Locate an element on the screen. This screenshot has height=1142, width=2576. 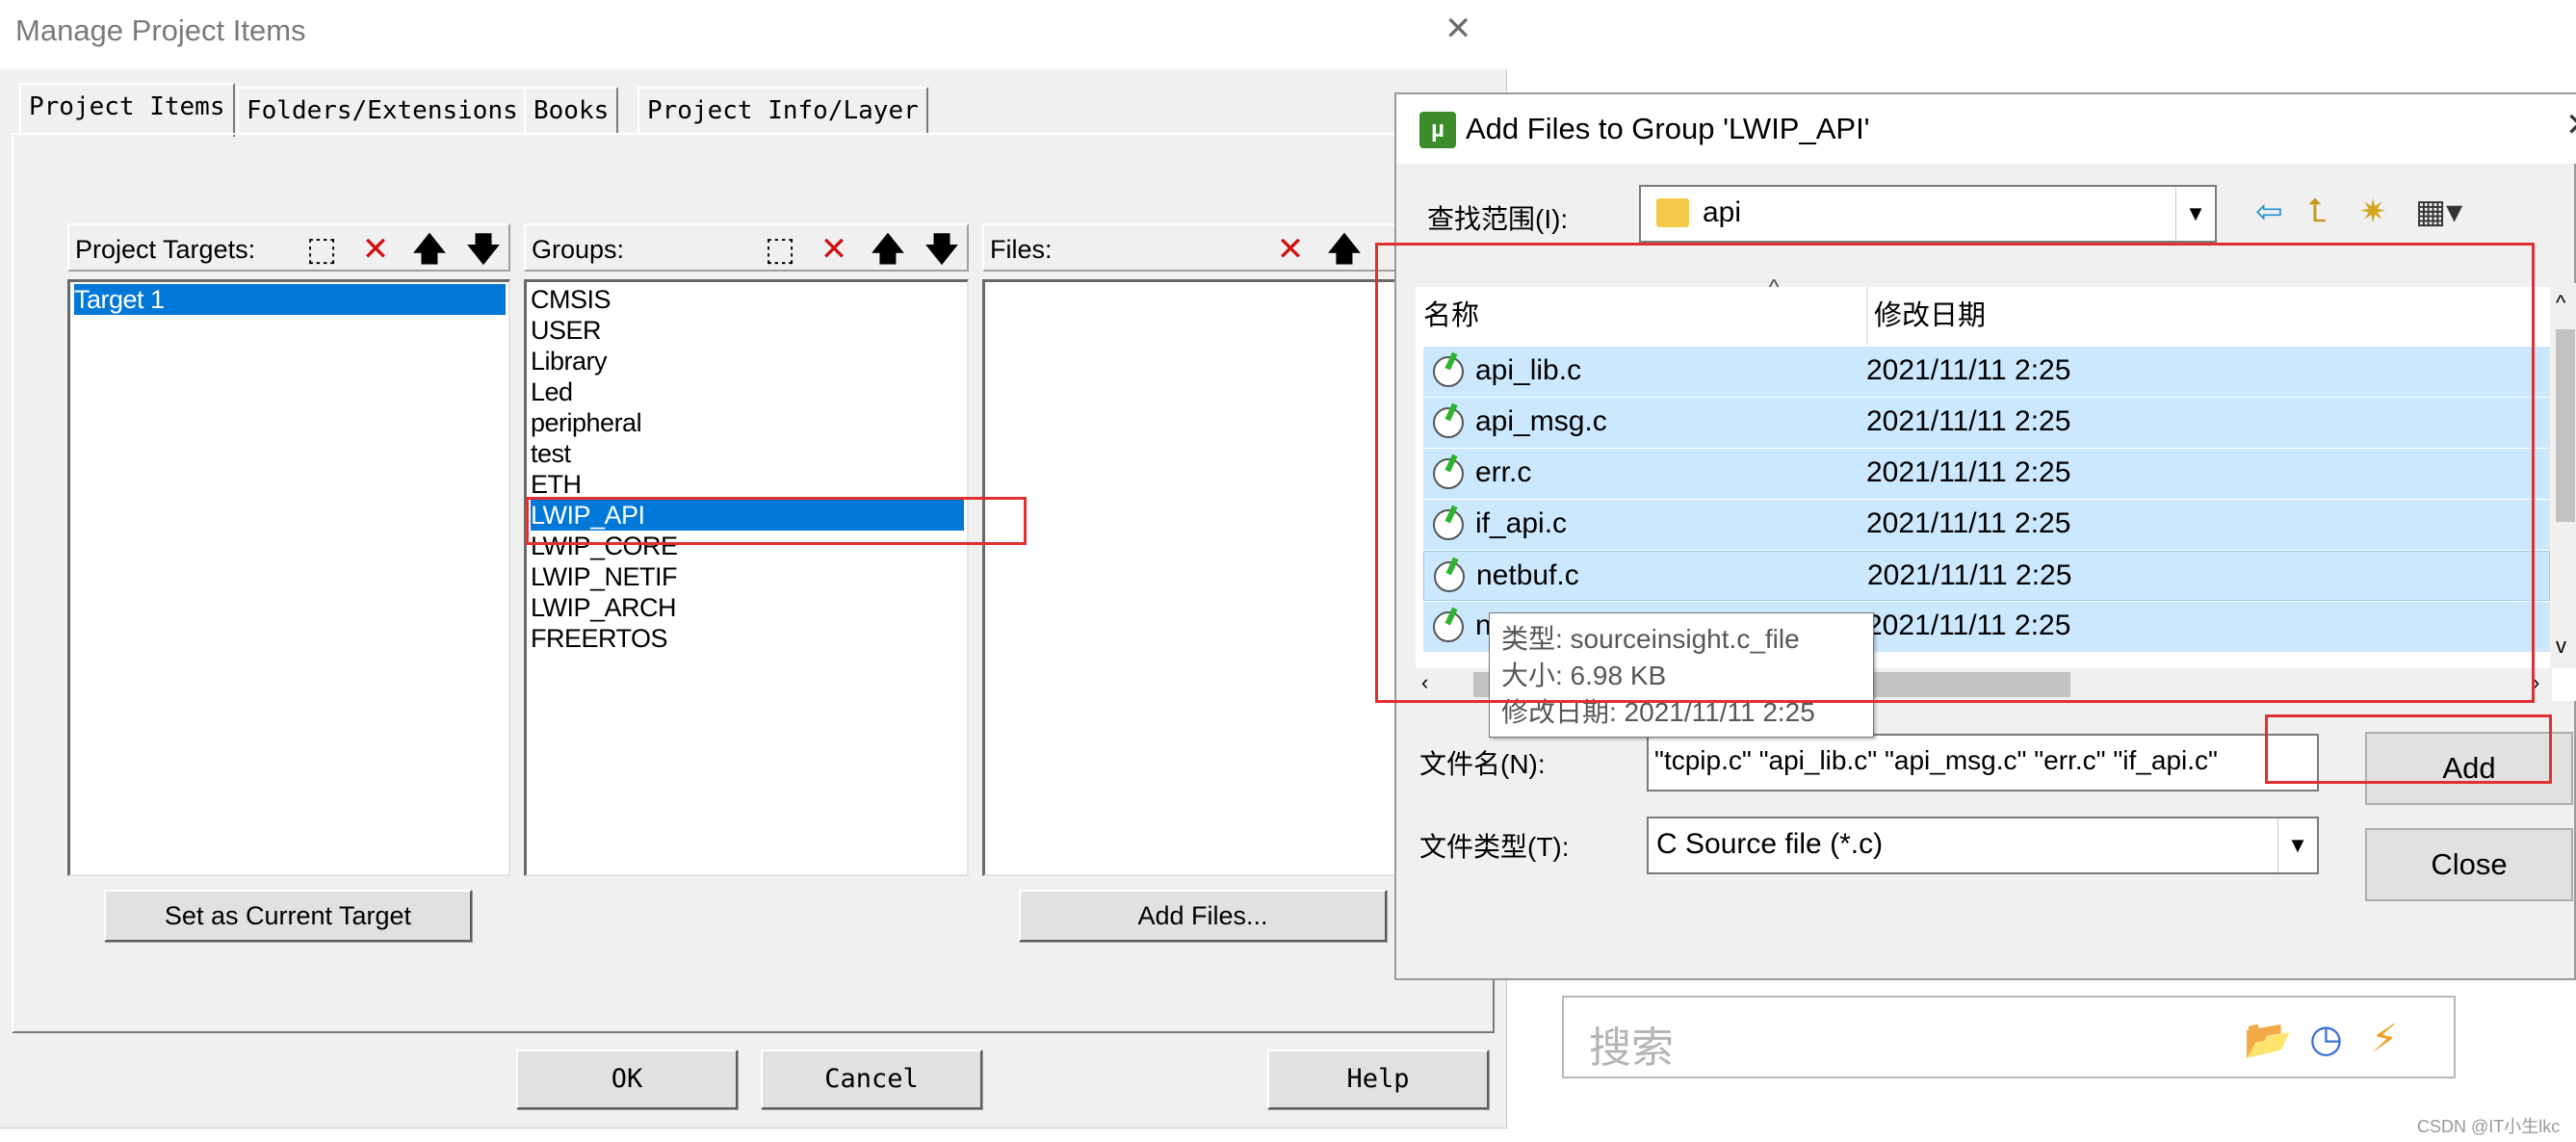
groups-label: Groups: is located at coordinates (578, 249).